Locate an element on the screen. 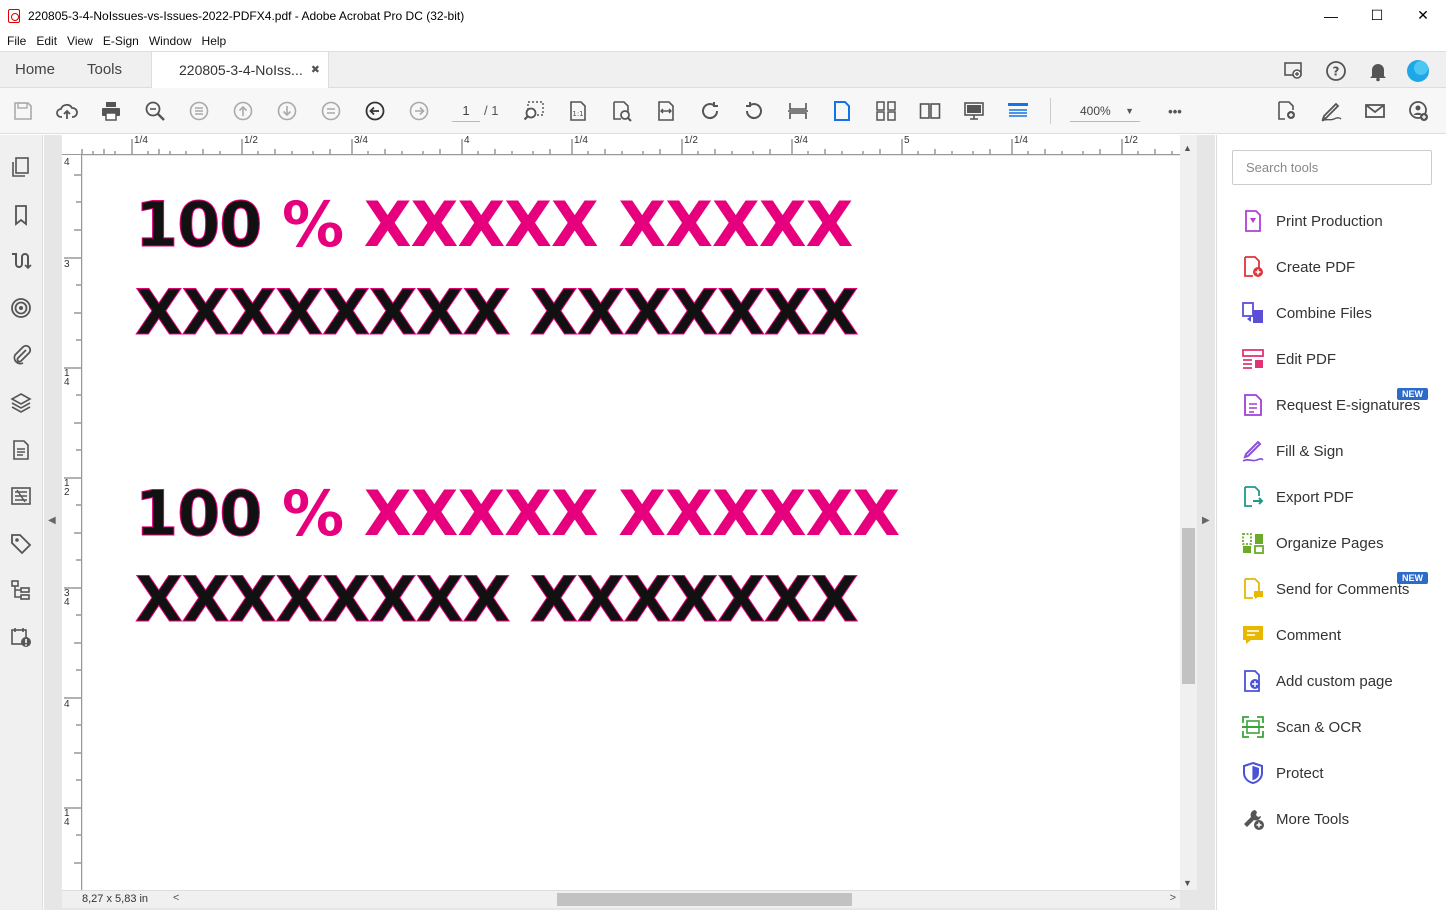 The width and height of the screenshot is (1446, 910). account-avatar-icon is located at coordinates (1418, 71).